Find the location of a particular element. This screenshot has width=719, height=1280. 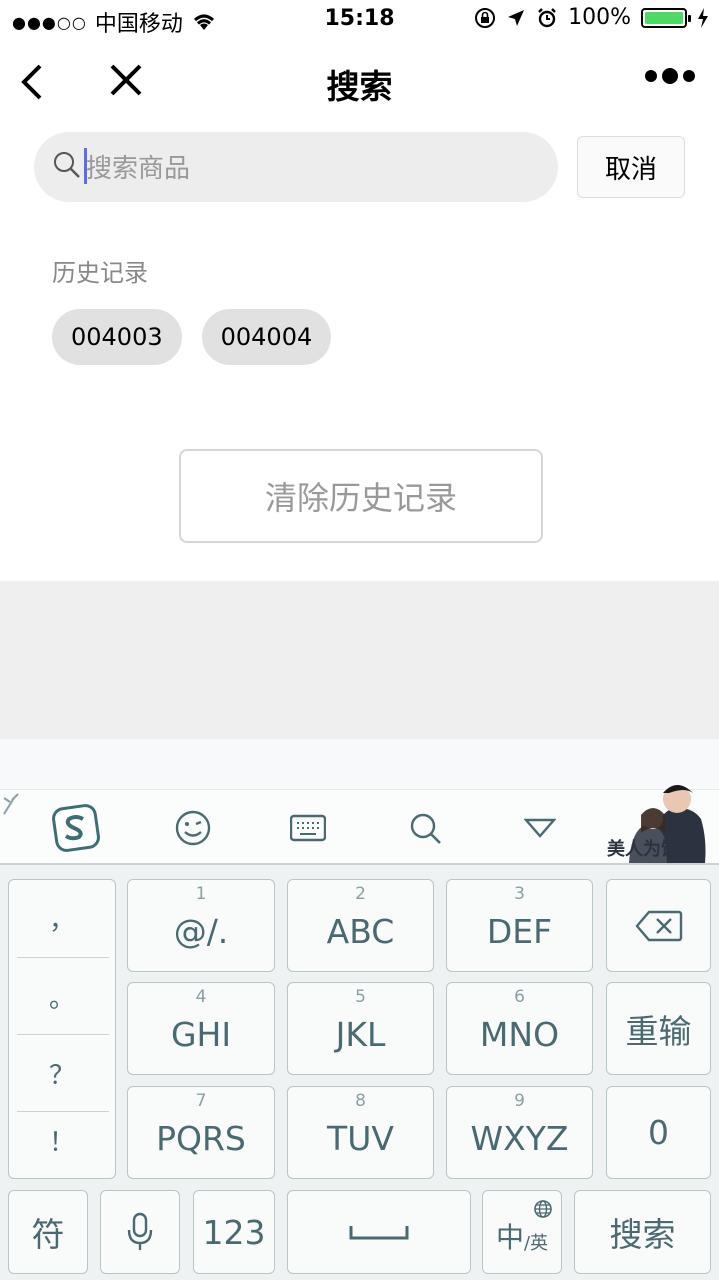

skin-banner-text: 美人为馅 is located at coordinates (643, 849).